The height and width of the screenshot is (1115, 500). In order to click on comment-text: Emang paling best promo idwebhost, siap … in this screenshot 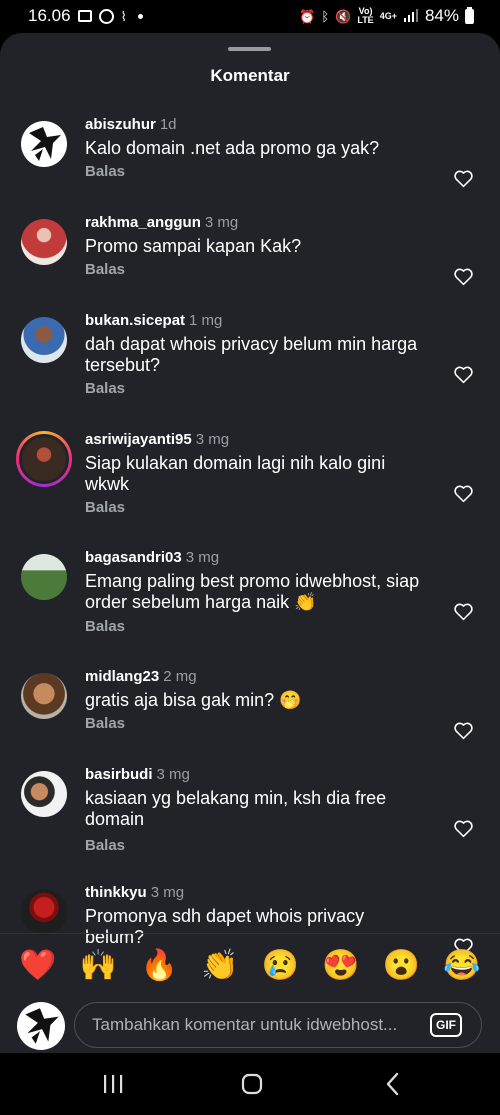, I will do `click(252, 591)`.